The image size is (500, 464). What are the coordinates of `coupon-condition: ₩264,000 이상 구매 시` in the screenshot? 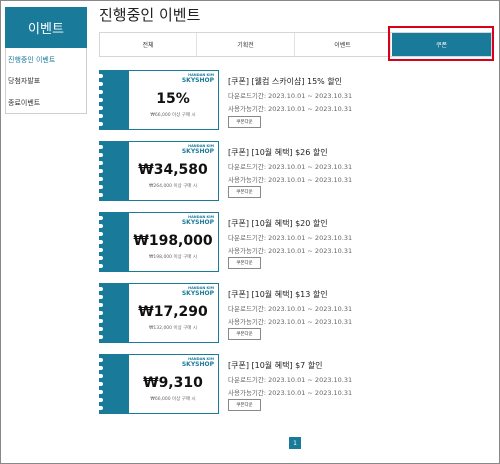 It's located at (173, 186).